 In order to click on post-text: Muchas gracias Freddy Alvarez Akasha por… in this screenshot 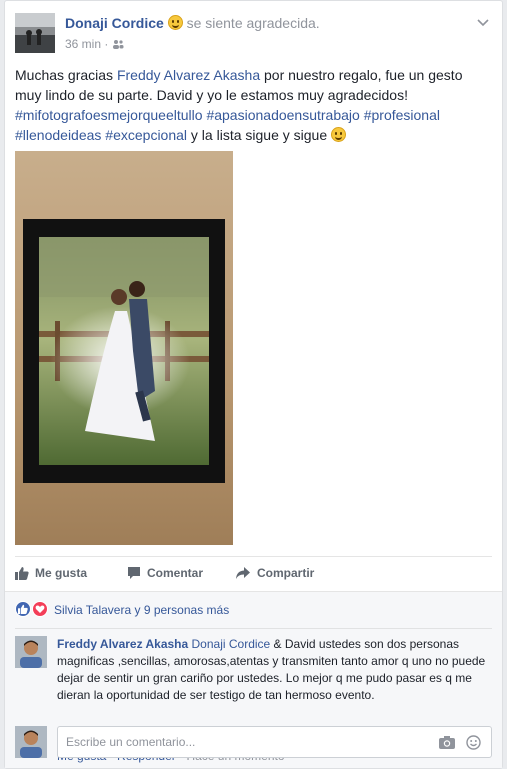, I will do `click(252, 105)`.